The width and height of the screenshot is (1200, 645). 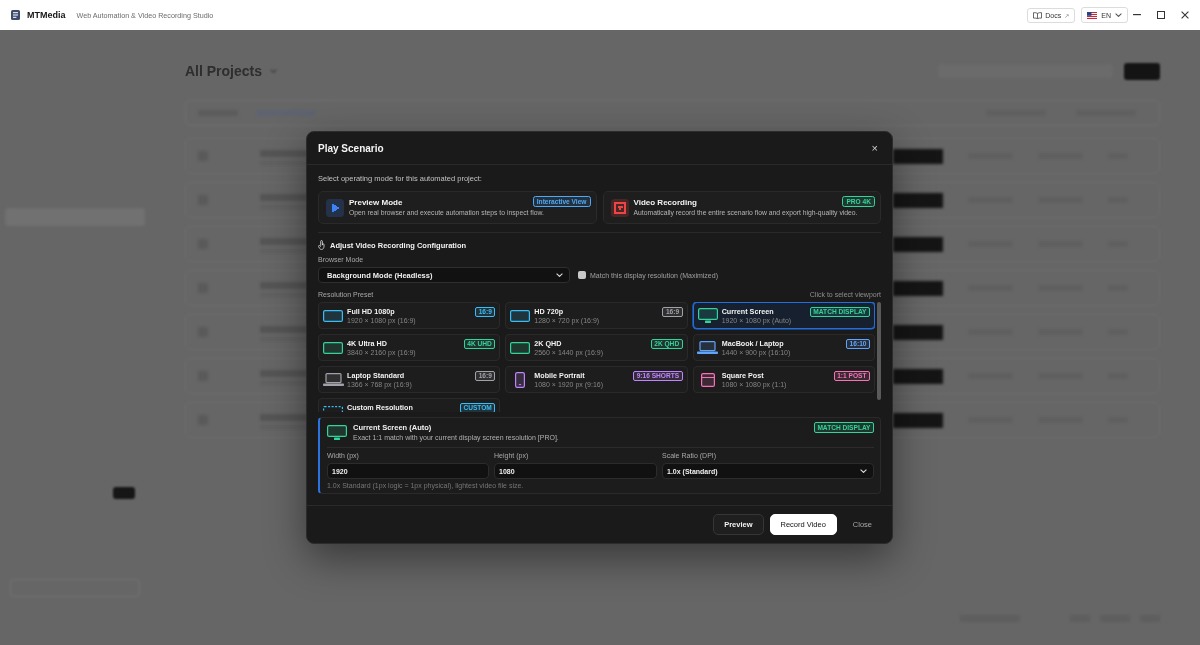 What do you see at coordinates (582, 275) in the screenshot?
I see `checkbox` at bounding box center [582, 275].